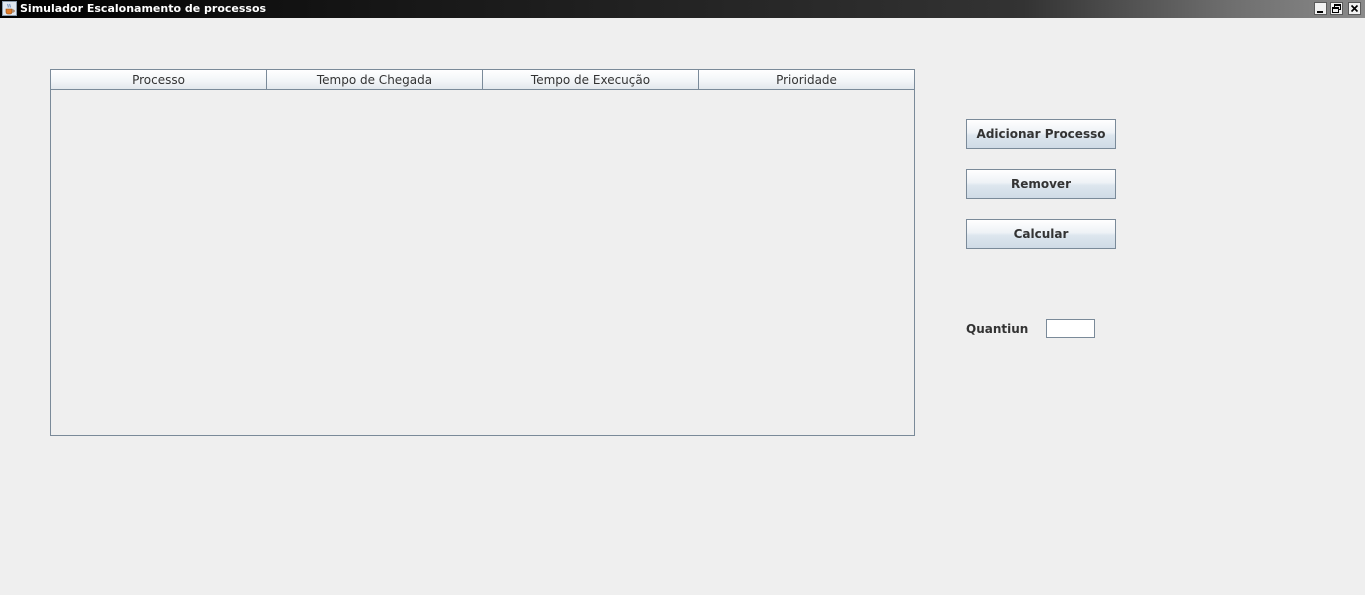 Image resolution: width=1365 pixels, height=595 pixels. What do you see at coordinates (1041, 134) in the screenshot?
I see `add-process-button: Adicionar Processo` at bounding box center [1041, 134].